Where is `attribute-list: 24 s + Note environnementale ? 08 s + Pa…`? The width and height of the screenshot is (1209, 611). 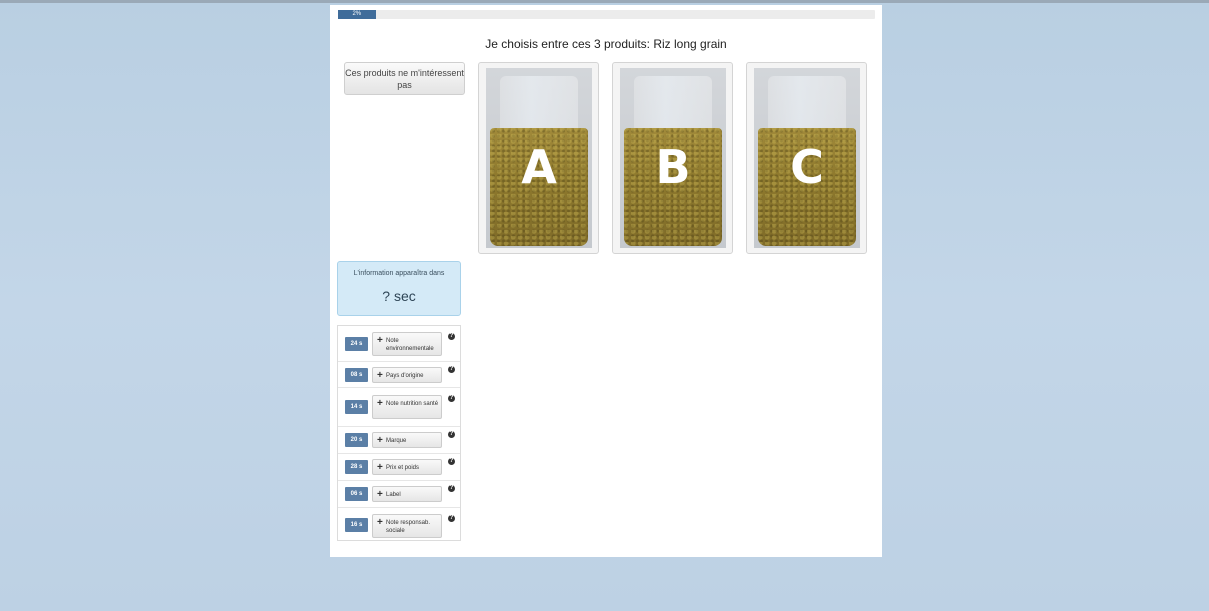
attribute-list: 24 s + Note environnementale ? 08 s + Pa… is located at coordinates (399, 433).